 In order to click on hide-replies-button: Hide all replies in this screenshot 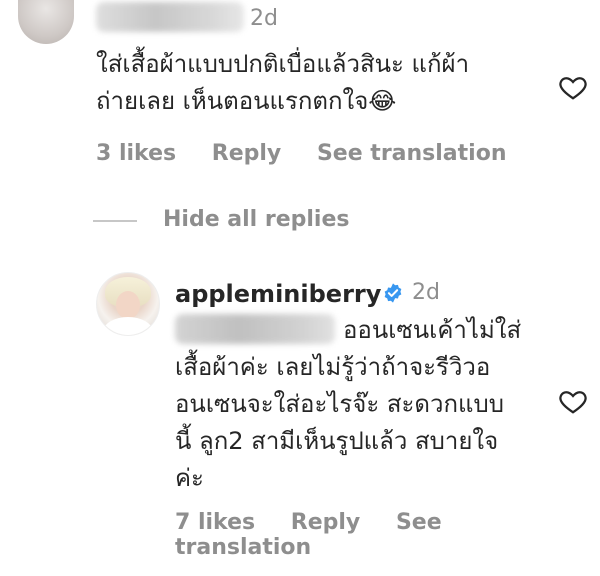, I will do `click(256, 219)`.